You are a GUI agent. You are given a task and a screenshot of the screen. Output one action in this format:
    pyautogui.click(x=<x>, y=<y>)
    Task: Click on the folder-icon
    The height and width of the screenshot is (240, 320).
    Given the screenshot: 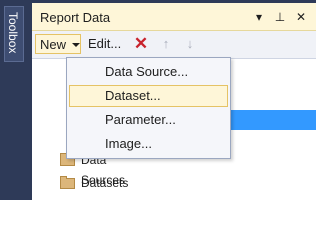 What is the action you would take?
    pyautogui.click(x=67, y=182)
    